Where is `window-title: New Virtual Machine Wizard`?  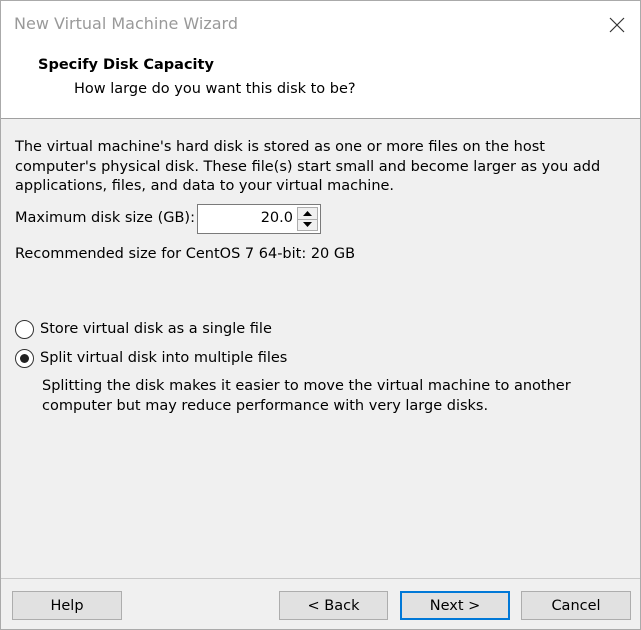
window-title: New Virtual Machine Wizard is located at coordinates (126, 23).